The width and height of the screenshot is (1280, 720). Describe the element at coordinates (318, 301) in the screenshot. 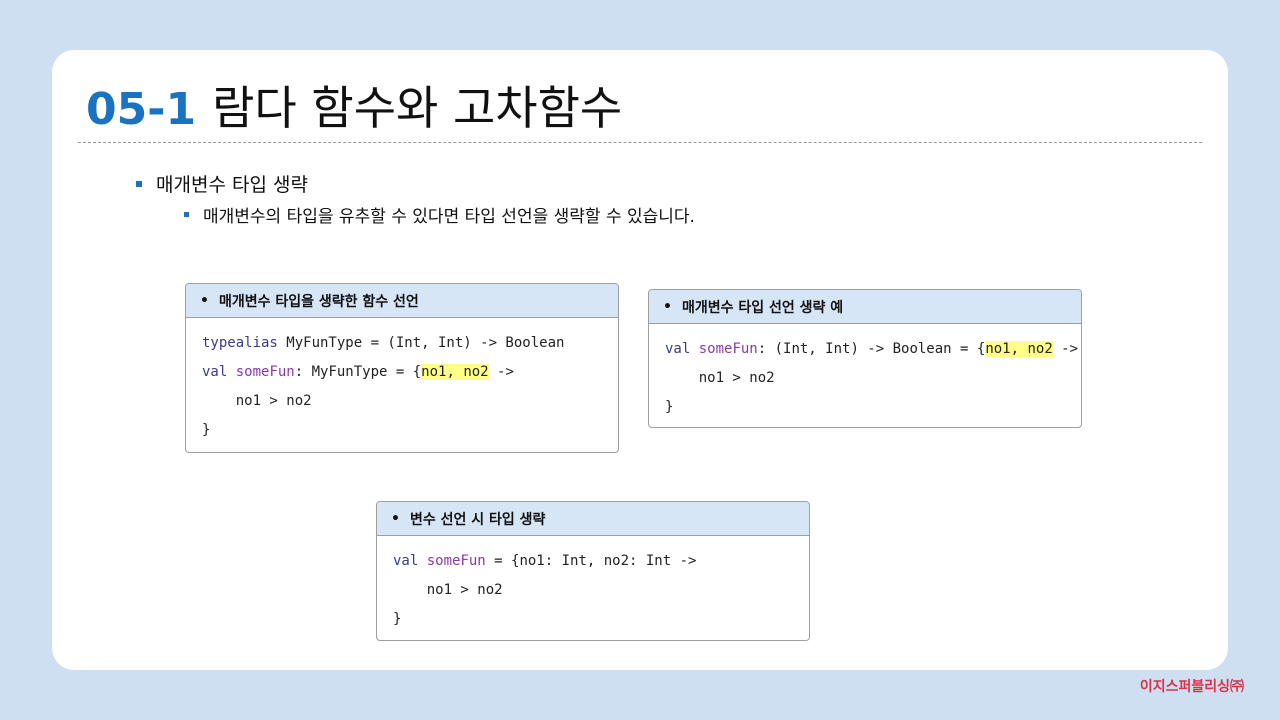

I see `code-box-header-text: 매개변수 타입을 생략한 함수 선언` at that location.